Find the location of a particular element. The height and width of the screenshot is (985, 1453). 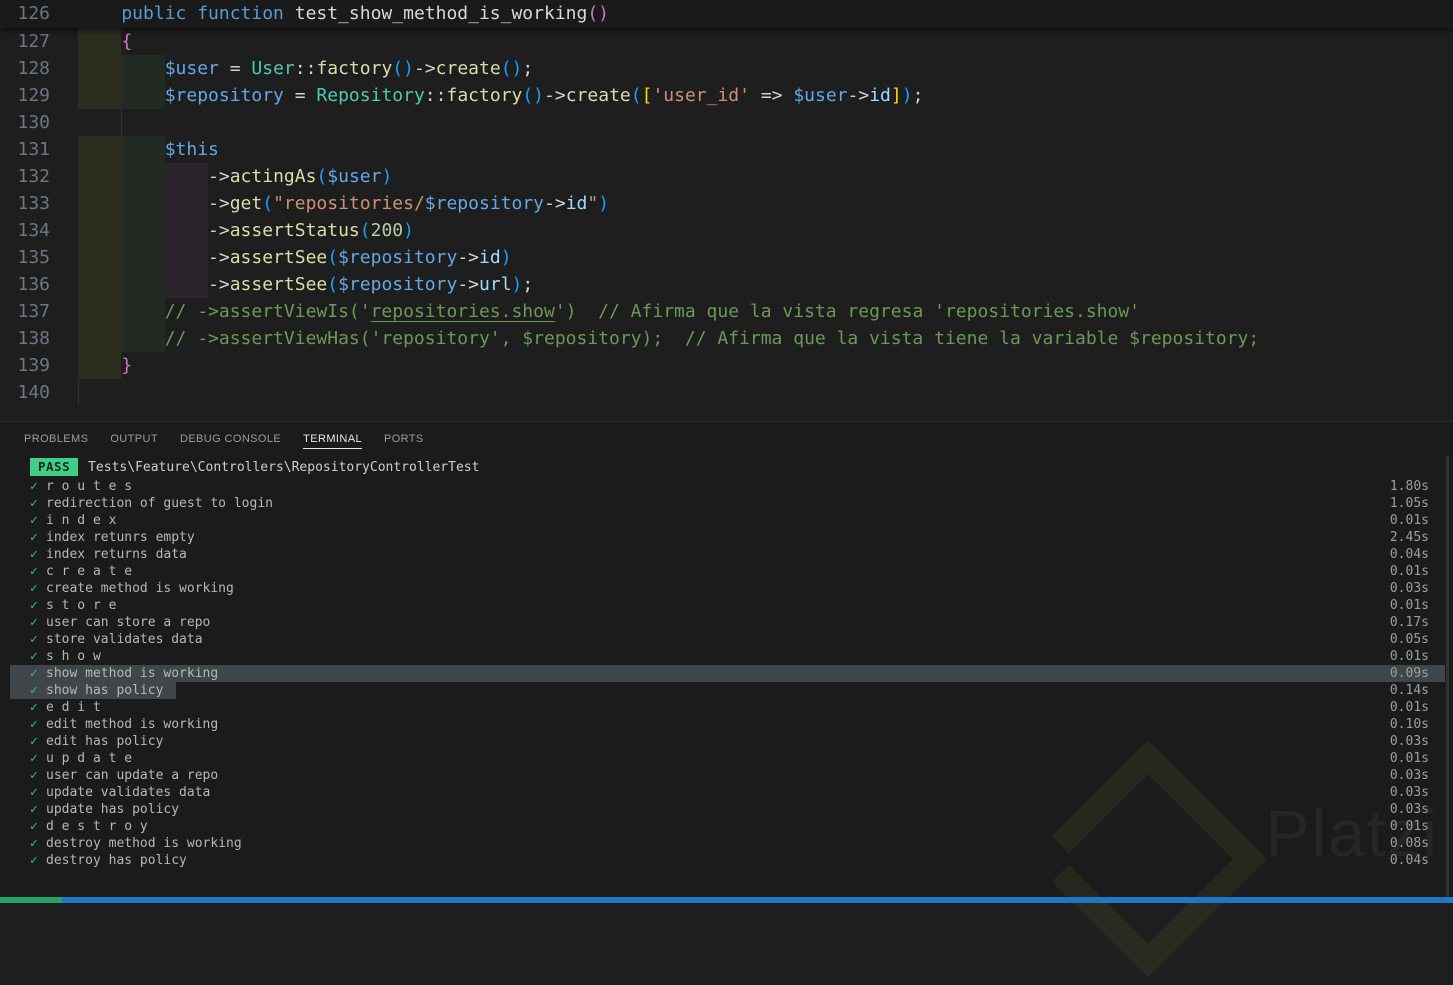

test-name: create method is working is located at coordinates (140, 588).